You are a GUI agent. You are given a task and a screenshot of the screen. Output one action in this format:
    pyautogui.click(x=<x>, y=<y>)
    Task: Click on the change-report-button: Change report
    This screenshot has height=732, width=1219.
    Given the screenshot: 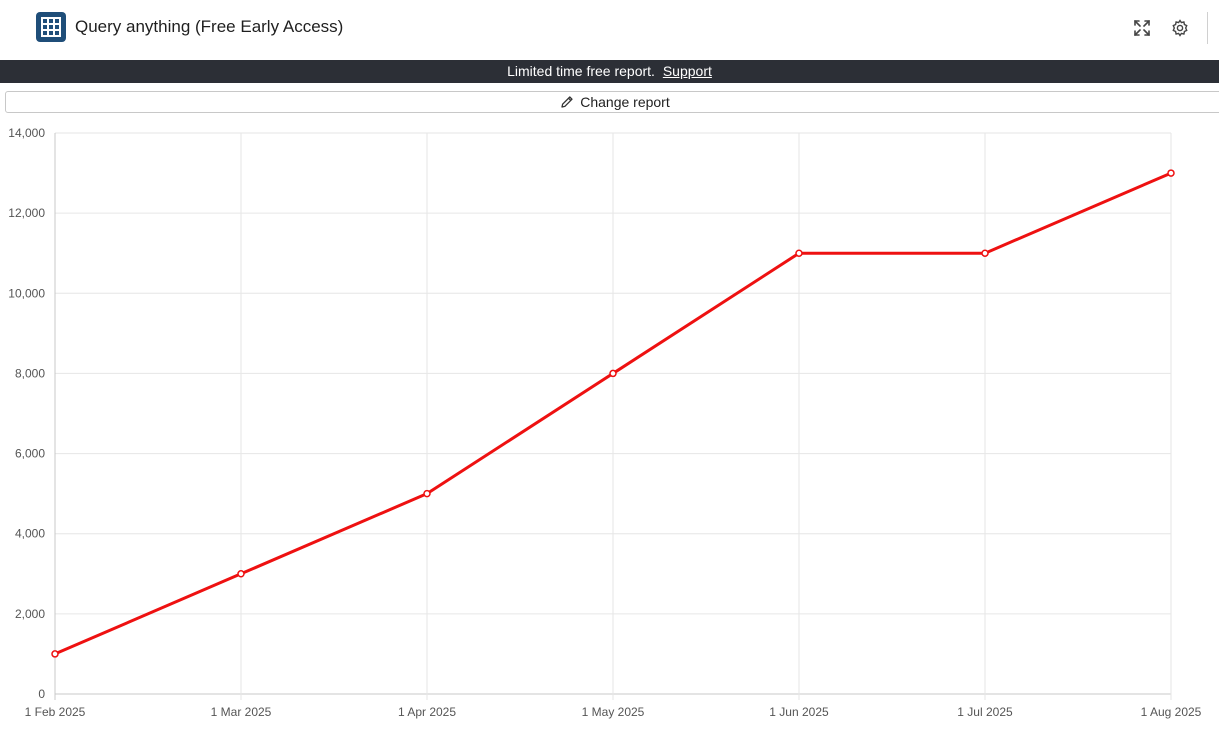 What is the action you would take?
    pyautogui.click(x=612, y=102)
    